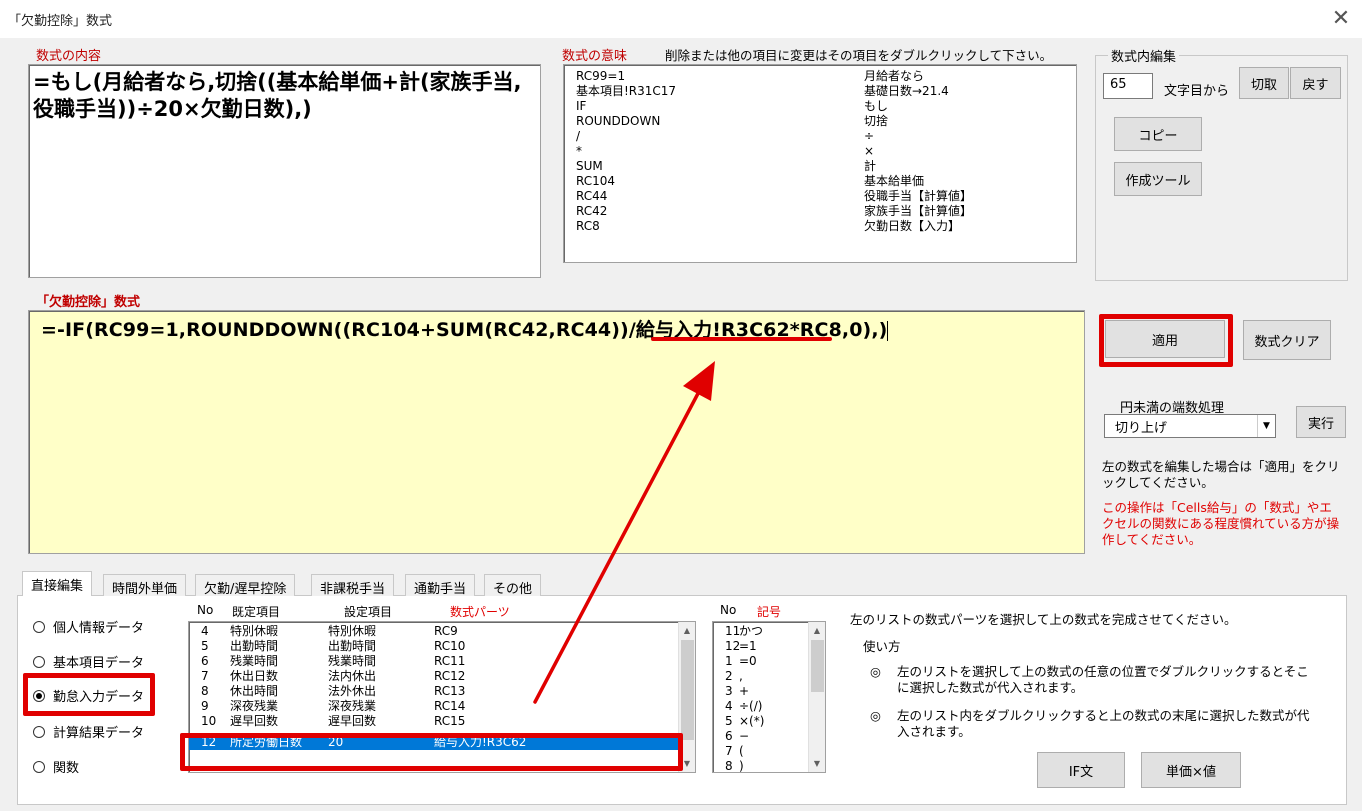 The height and width of the screenshot is (811, 1362). I want to click on radio-basic-item-data: 基本項目データ, so click(88, 661).